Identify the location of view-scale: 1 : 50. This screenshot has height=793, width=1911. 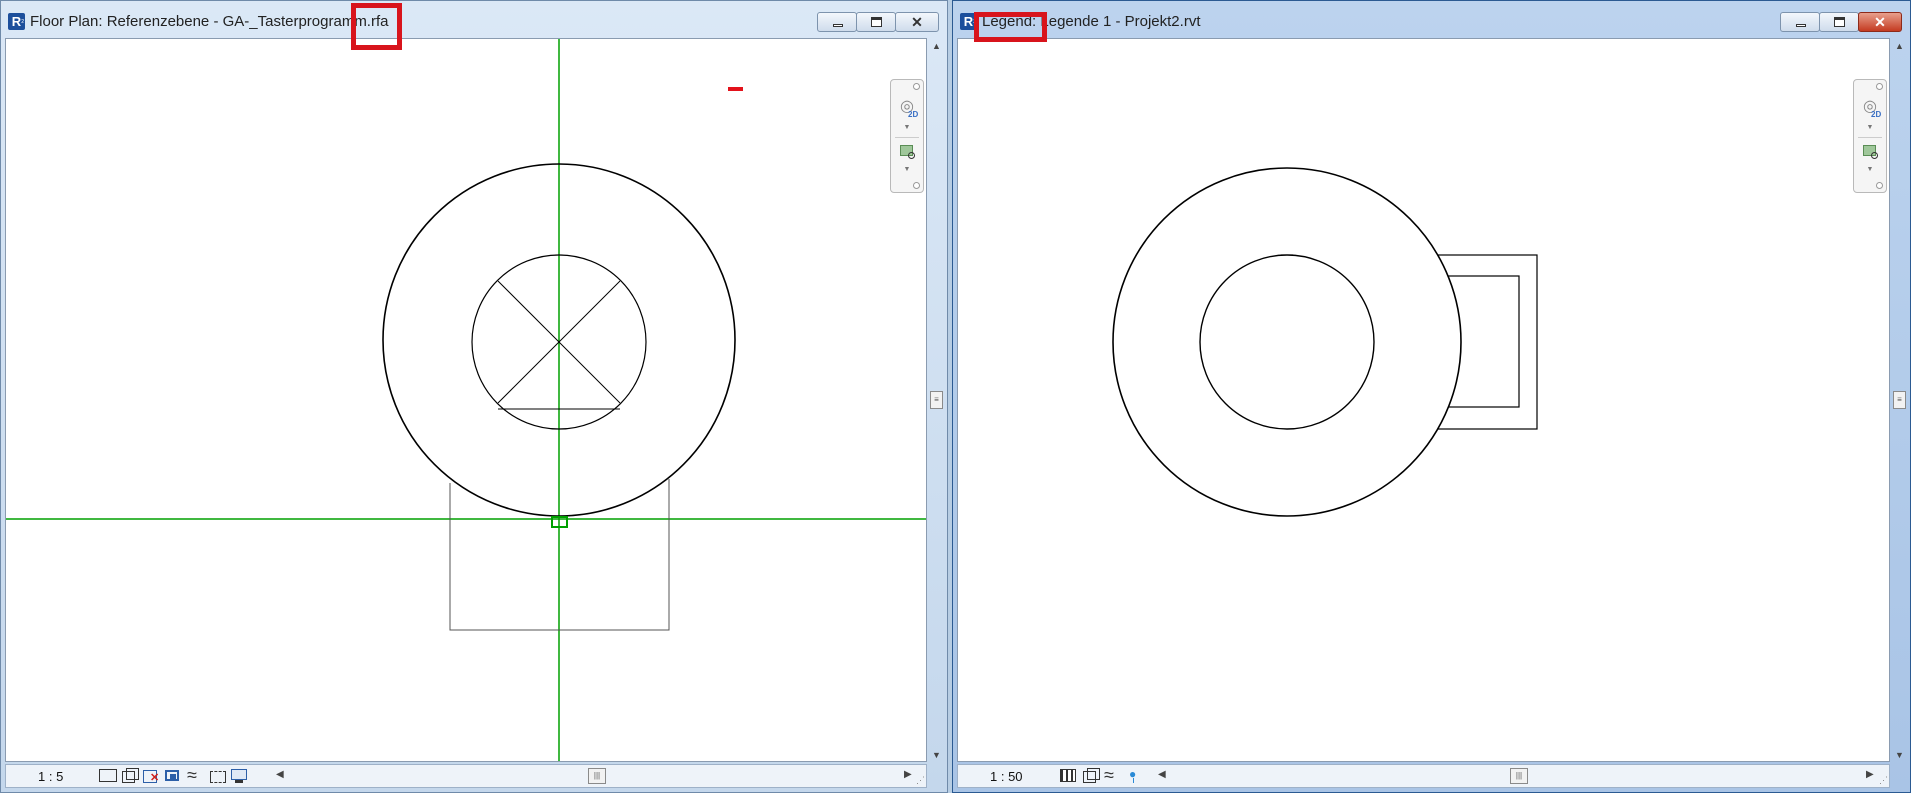
(1006, 776).